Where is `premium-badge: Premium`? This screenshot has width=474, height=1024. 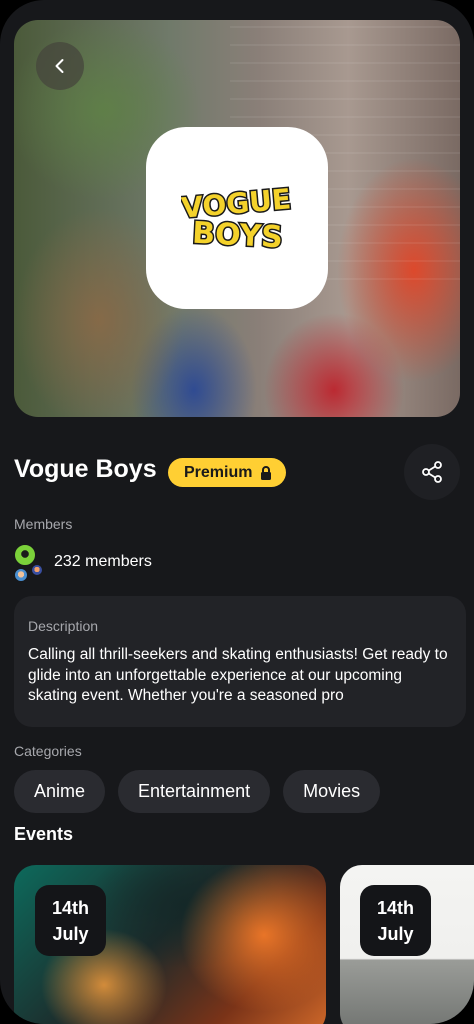
premium-badge: Premium is located at coordinates (227, 472).